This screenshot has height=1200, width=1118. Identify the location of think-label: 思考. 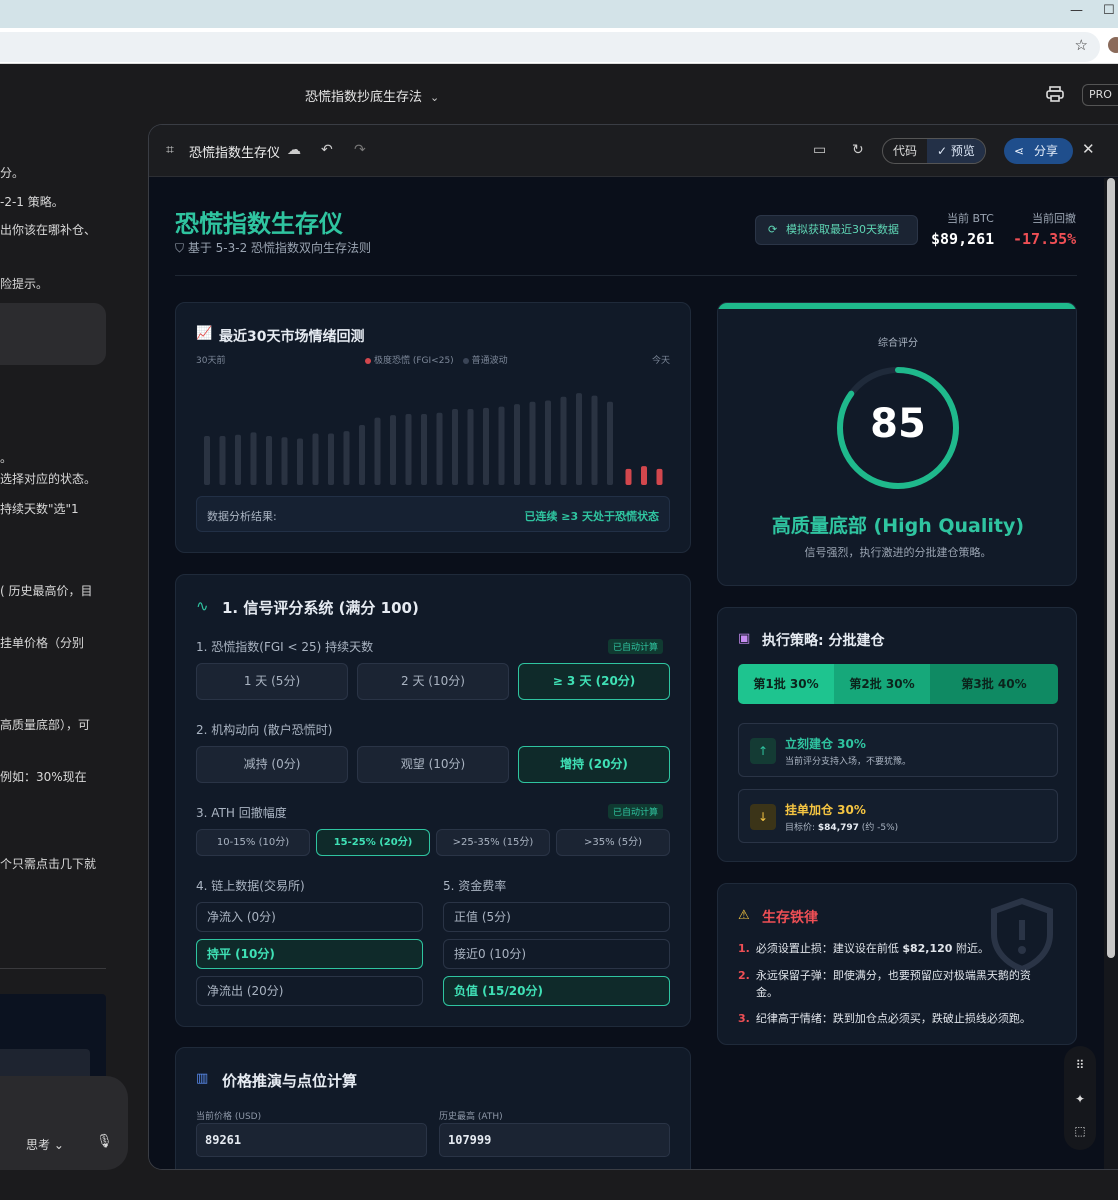
(38, 1145).